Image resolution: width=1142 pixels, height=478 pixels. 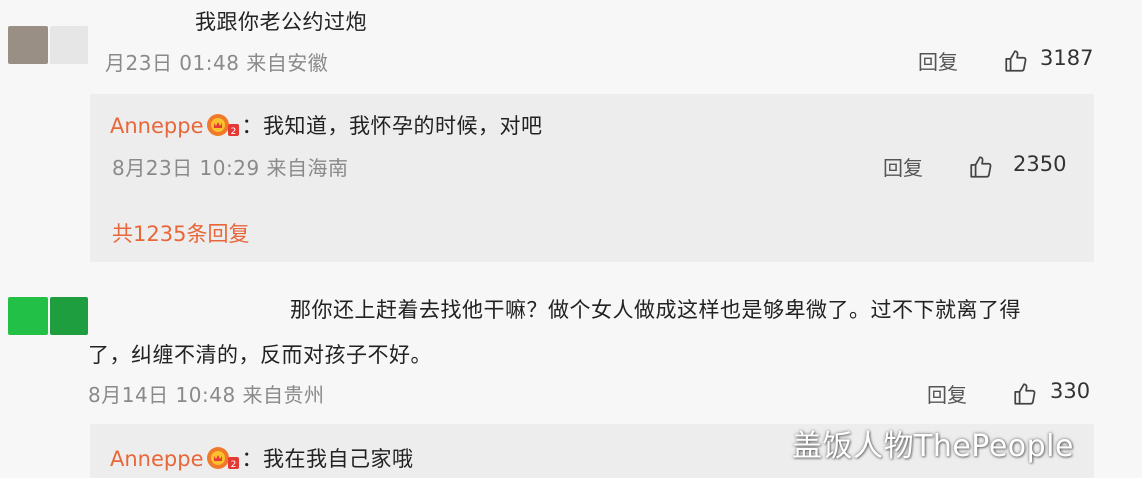 I want to click on comment-text: 我跟你老公约过炮, so click(x=281, y=22).